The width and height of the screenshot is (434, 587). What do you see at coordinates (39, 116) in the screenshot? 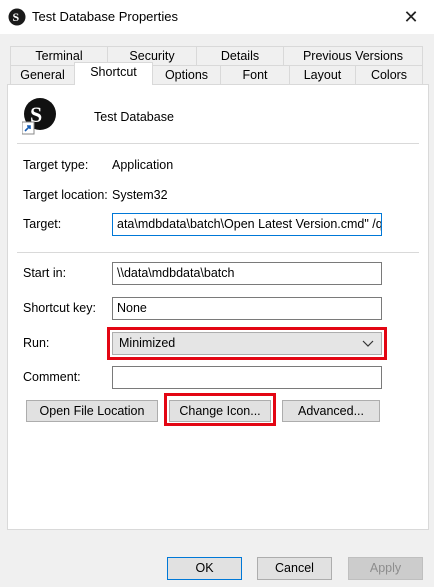
I see `shortcut-app-icon: S` at bounding box center [39, 116].